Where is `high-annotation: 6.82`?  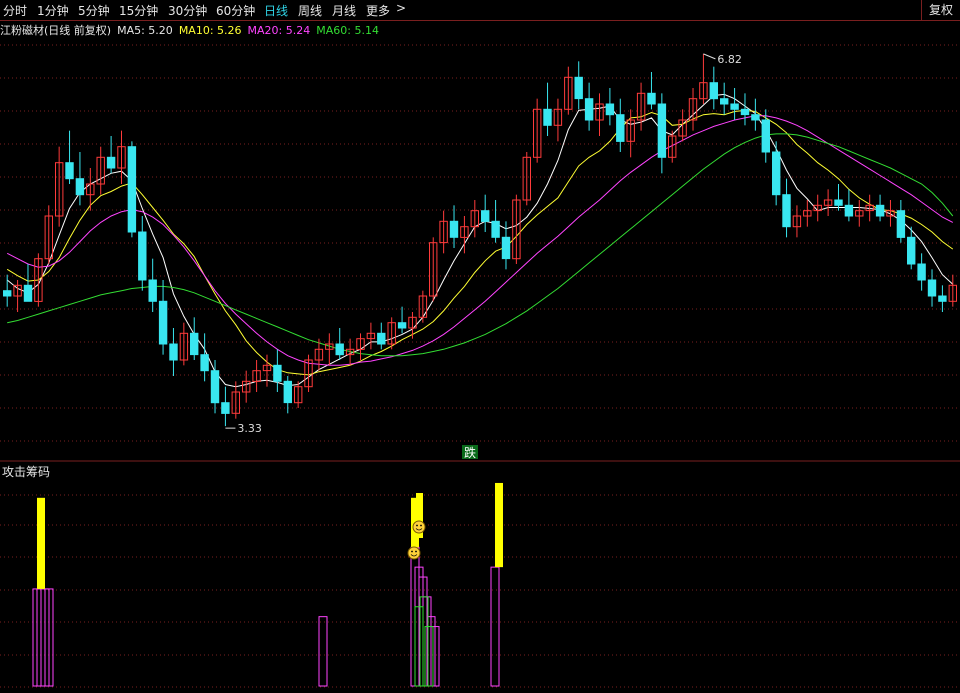
high-annotation: 6.82 is located at coordinates (729, 59).